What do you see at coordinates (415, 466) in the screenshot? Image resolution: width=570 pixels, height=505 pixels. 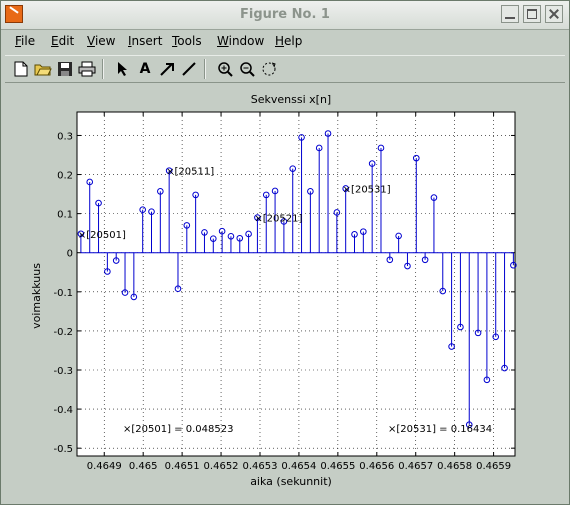 I see `x-tick-label: 0.4657` at bounding box center [415, 466].